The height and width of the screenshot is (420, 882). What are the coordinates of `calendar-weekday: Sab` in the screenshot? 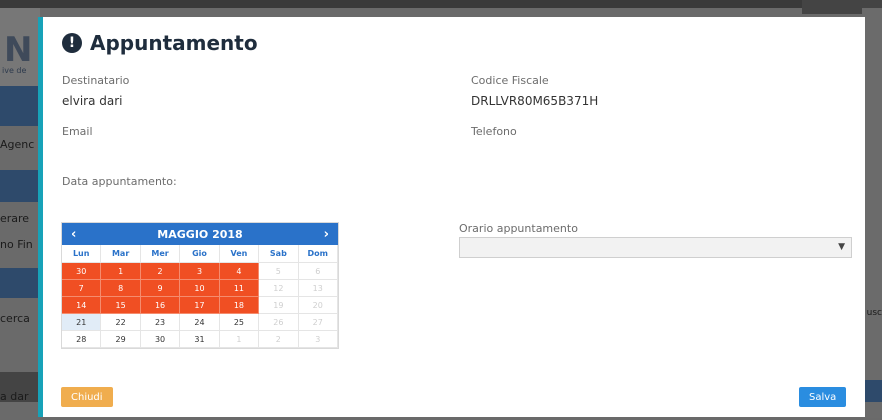 It's located at (279, 254).